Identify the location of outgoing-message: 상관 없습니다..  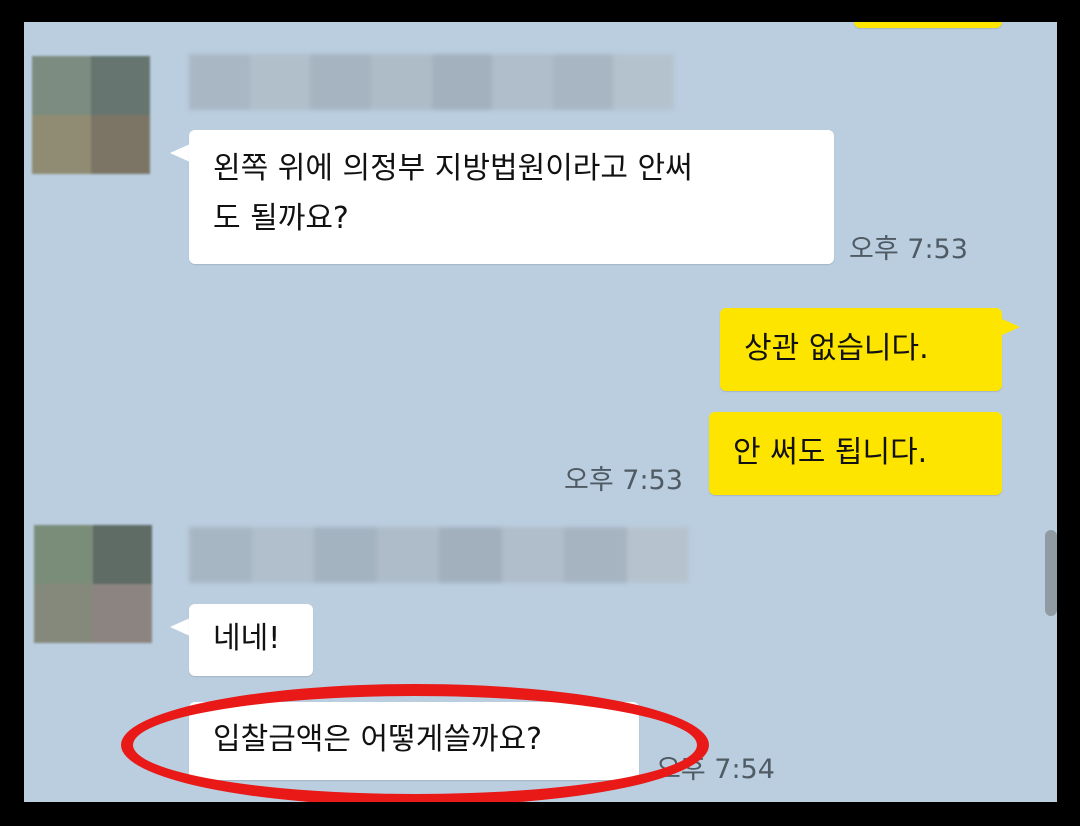
(861, 349).